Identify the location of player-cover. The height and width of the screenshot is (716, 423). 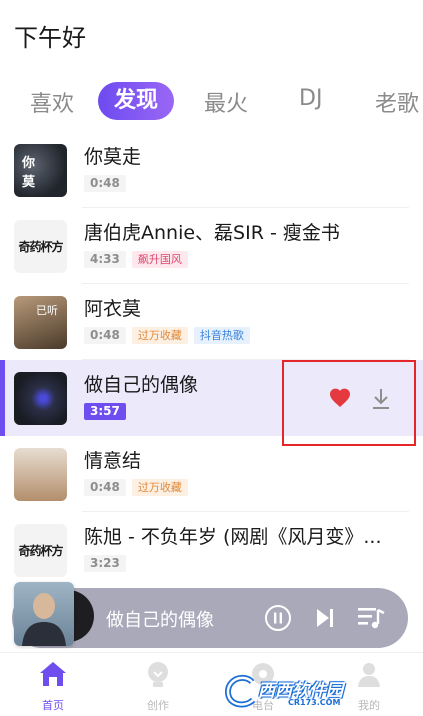
(44, 614).